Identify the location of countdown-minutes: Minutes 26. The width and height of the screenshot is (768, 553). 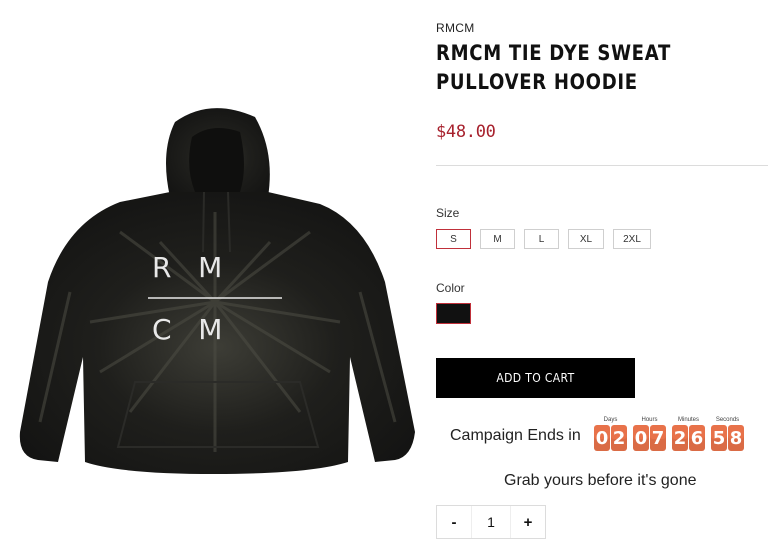
(688, 433).